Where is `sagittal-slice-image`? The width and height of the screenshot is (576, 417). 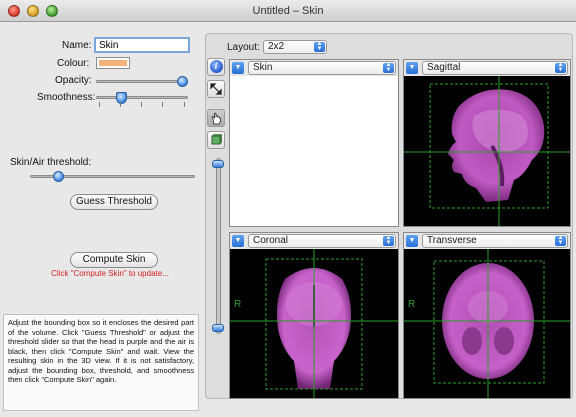 sagittal-slice-image is located at coordinates (487, 151).